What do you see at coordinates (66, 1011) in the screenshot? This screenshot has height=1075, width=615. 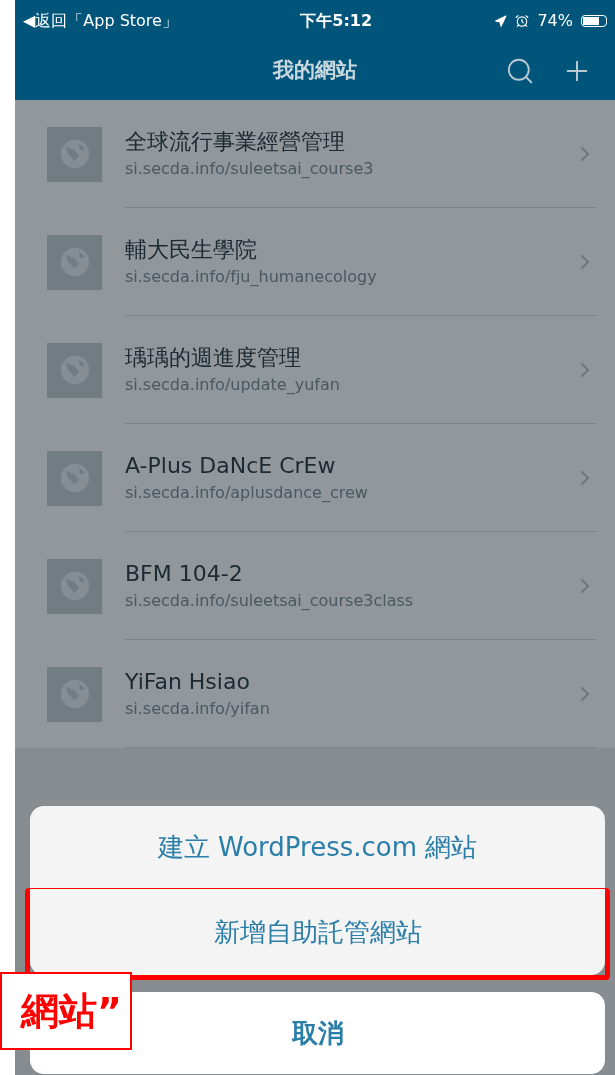 I see `callout-label: 網站”` at bounding box center [66, 1011].